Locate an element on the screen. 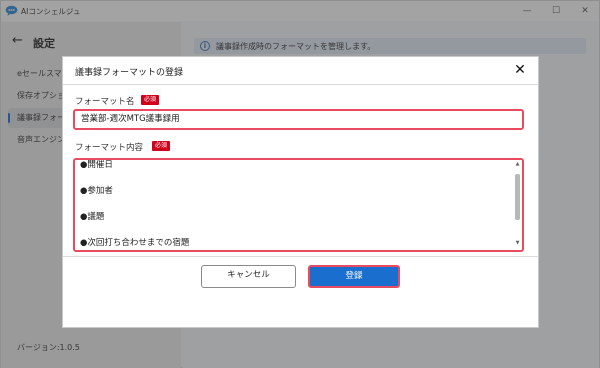 The width and height of the screenshot is (600, 368). scrollbar: ▲ ▼ is located at coordinates (517, 205).